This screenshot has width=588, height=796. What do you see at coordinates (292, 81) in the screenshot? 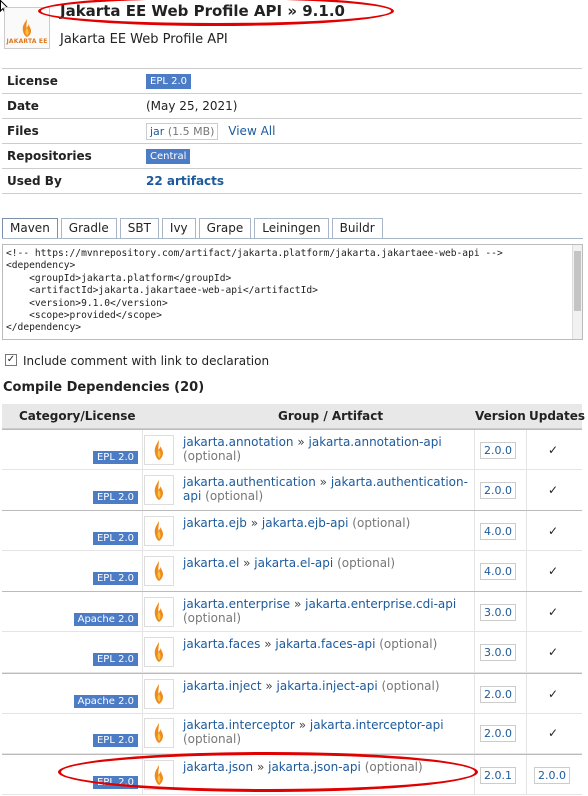
I see `license-row: License EPL 2.0` at bounding box center [292, 81].